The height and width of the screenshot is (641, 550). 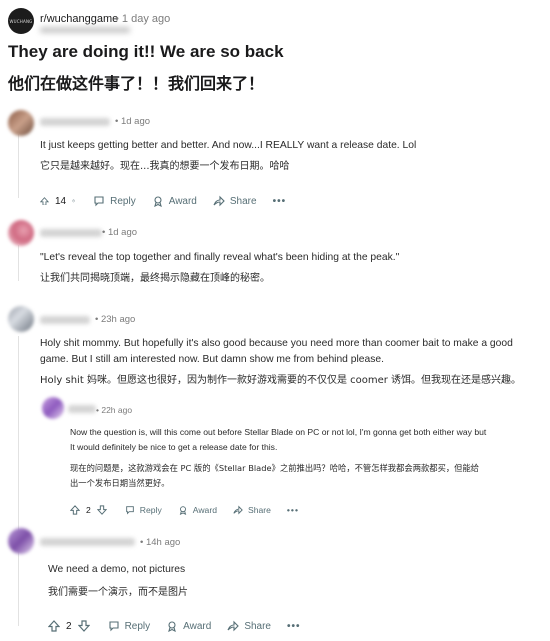 I want to click on comment-time: • 23h ago, so click(x=115, y=319).